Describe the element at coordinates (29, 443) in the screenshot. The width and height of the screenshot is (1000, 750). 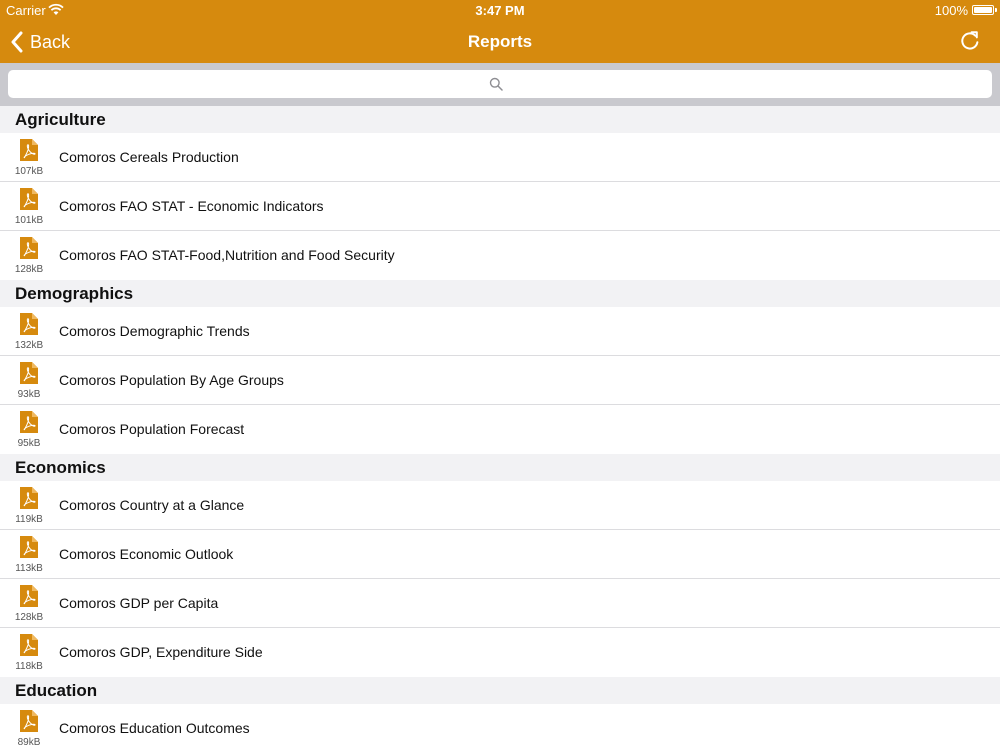
I see `file-size-label: 95kB` at that location.